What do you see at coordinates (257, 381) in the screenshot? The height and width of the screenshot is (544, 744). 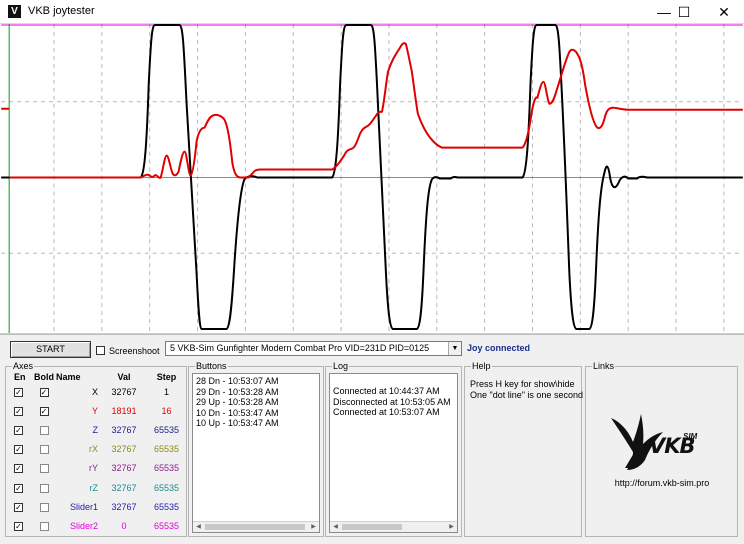 I see `button-event-item: 28 Dn - 10:53:07 AM` at bounding box center [257, 381].